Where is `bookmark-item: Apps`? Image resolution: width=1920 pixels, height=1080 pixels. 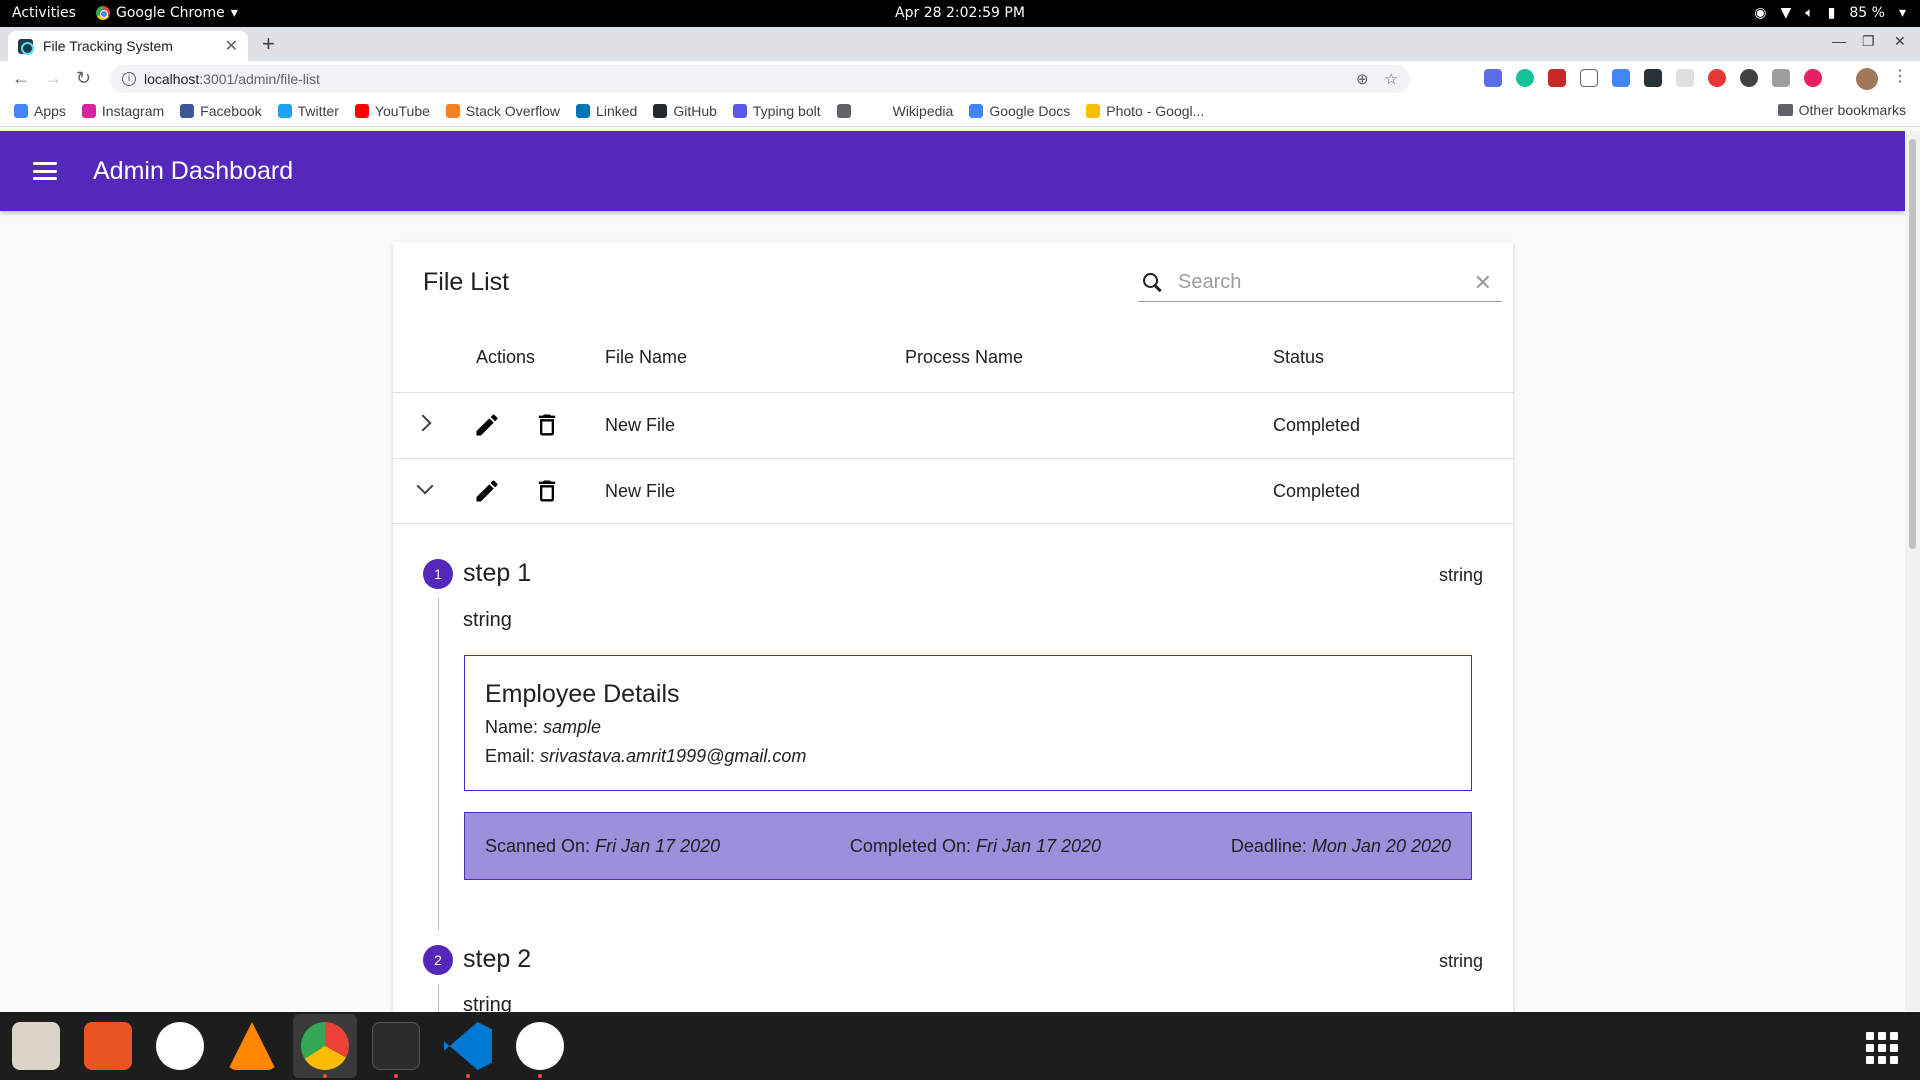
bookmark-item: Apps is located at coordinates (40, 111).